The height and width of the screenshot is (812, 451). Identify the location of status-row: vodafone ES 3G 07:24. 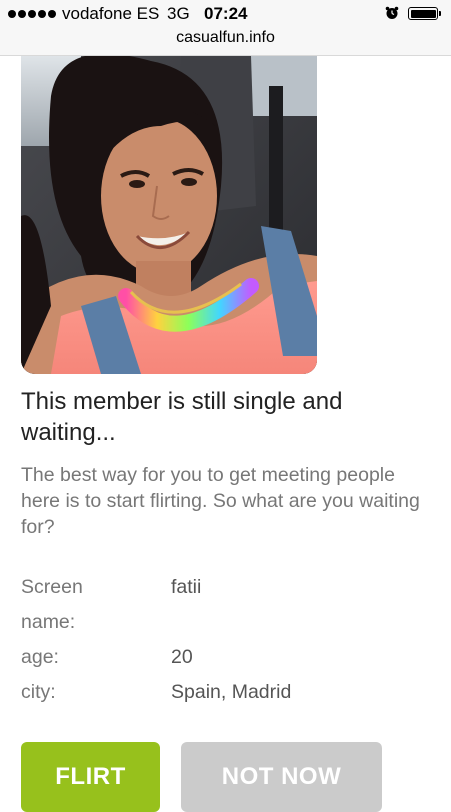
(225, 14).